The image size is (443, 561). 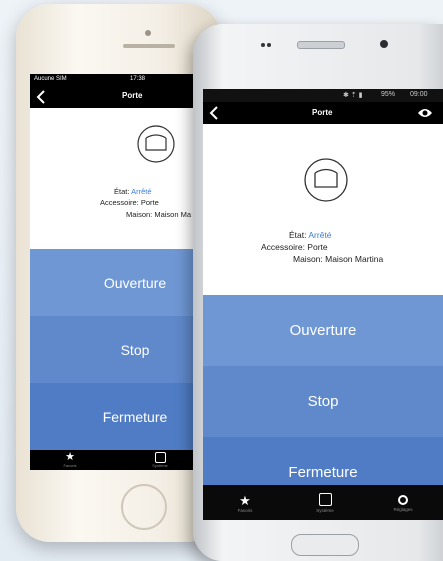 I want to click on ouverture-button: Ouverture, so click(x=323, y=330).